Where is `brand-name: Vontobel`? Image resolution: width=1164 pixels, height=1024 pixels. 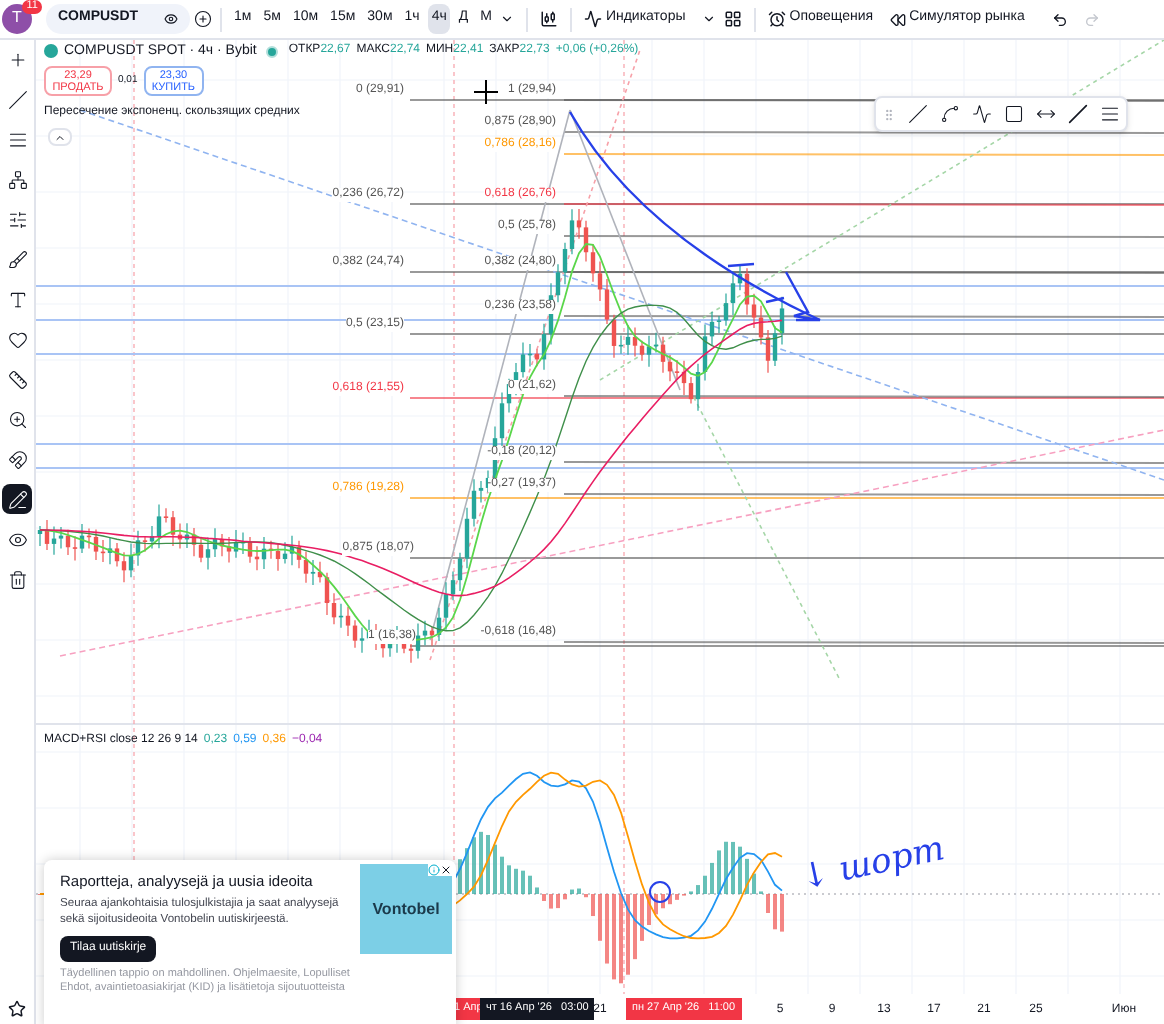
brand-name: Vontobel is located at coordinates (406, 909).